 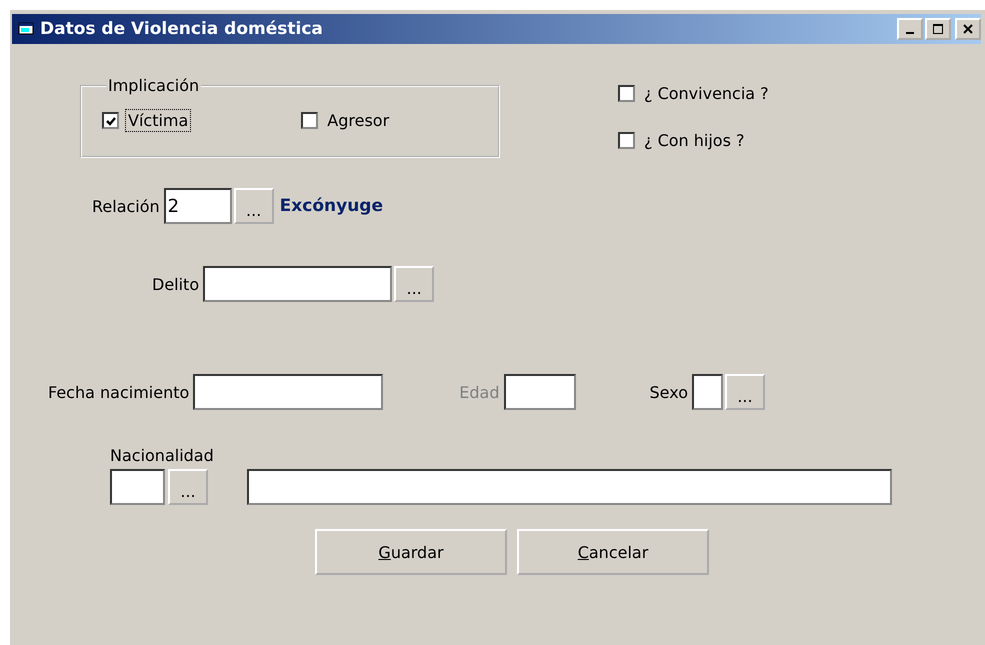 I want to click on maximize-button, so click(x=938, y=29).